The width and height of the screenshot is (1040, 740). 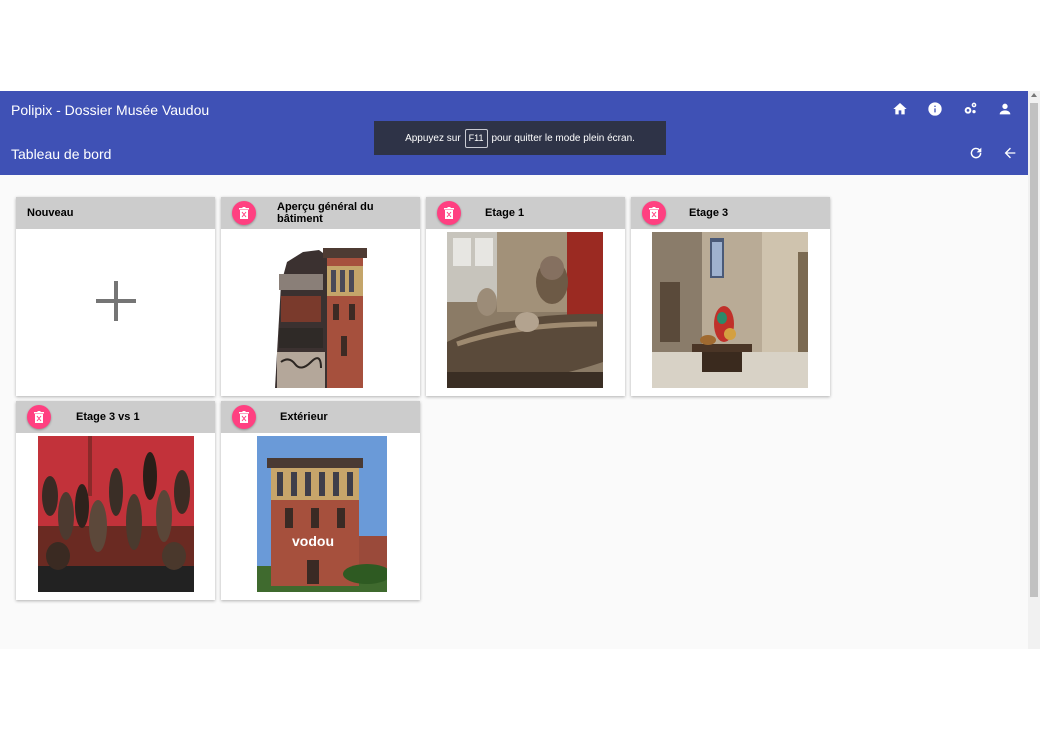 I want to click on card-header: Extérieur, so click(x=320, y=417).